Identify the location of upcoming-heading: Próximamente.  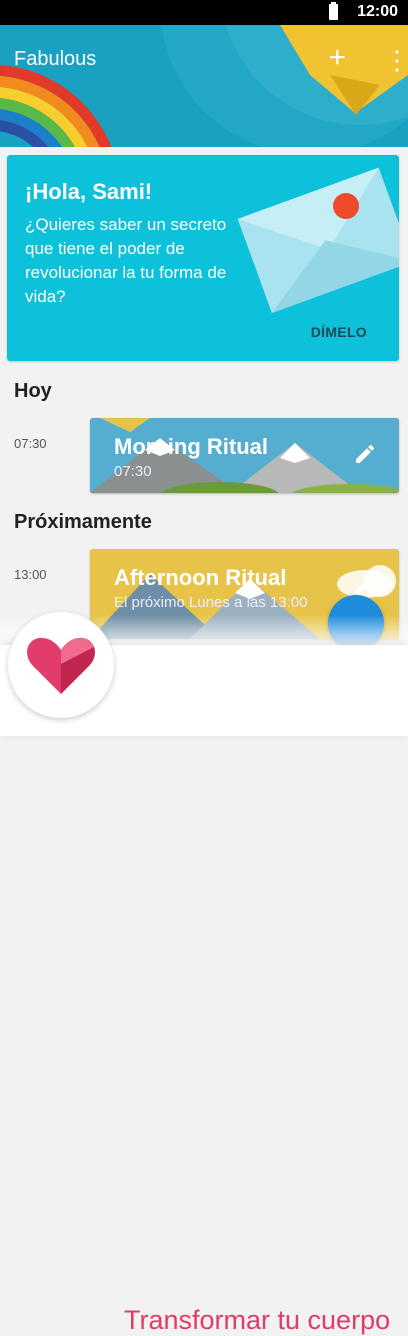
(83, 522).